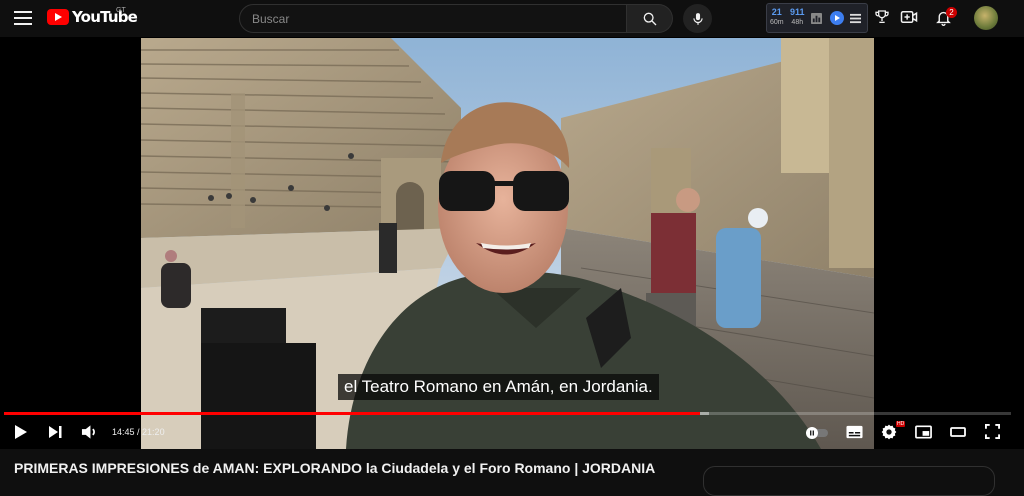 The image size is (1024, 496). What do you see at coordinates (855, 18) in the screenshot?
I see `list-icon` at bounding box center [855, 18].